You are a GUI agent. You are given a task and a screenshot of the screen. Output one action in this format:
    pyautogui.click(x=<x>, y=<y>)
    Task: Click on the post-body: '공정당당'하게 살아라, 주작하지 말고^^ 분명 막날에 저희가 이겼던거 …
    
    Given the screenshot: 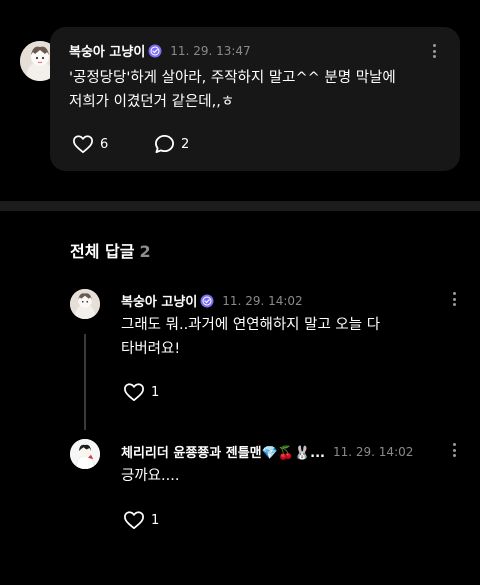 What is the action you would take?
    pyautogui.click(x=259, y=90)
    